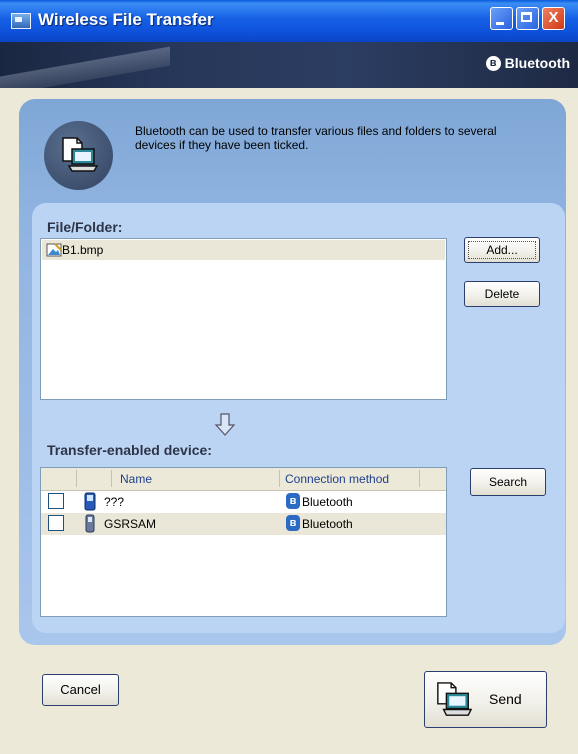 Image resolution: width=578 pixels, height=754 pixels. What do you see at coordinates (243, 479) in the screenshot?
I see `device-list-header: Name Connection method` at bounding box center [243, 479].